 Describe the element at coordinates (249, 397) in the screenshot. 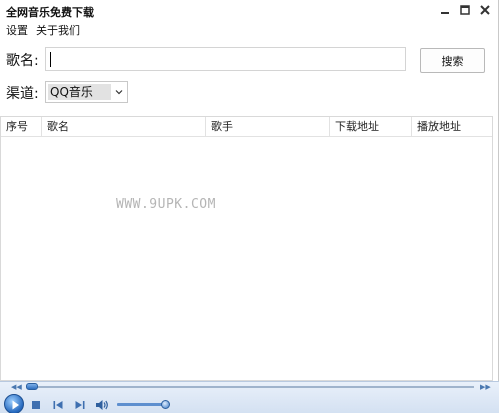

I see `media-player-bar: ◀◀ ▶▶` at that location.